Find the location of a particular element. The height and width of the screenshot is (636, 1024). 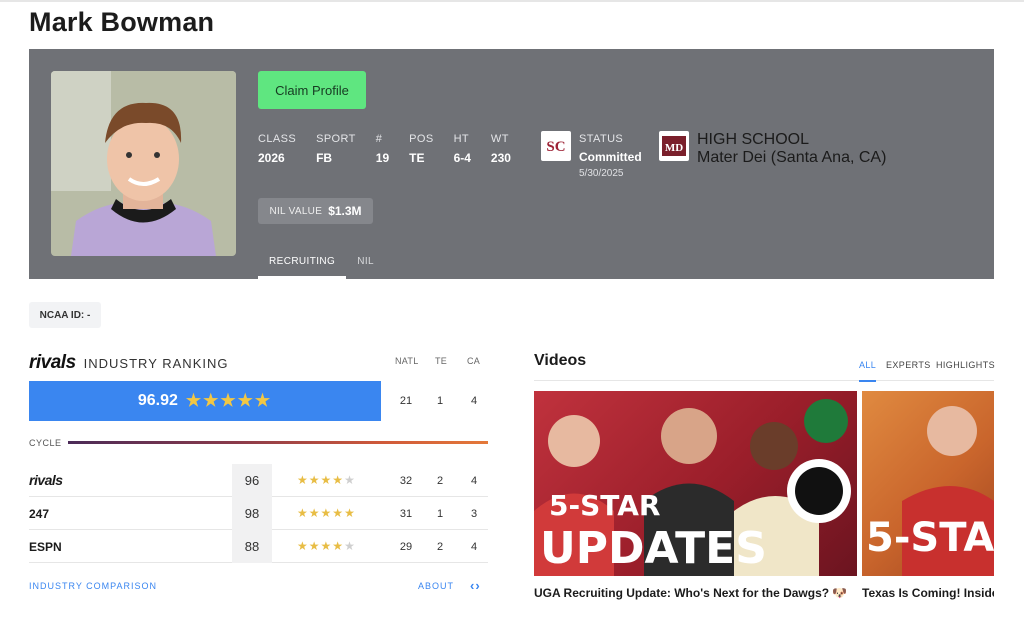

service-row: ESPN 88 ★★★★★ 29 2 4 is located at coordinates (258, 546).